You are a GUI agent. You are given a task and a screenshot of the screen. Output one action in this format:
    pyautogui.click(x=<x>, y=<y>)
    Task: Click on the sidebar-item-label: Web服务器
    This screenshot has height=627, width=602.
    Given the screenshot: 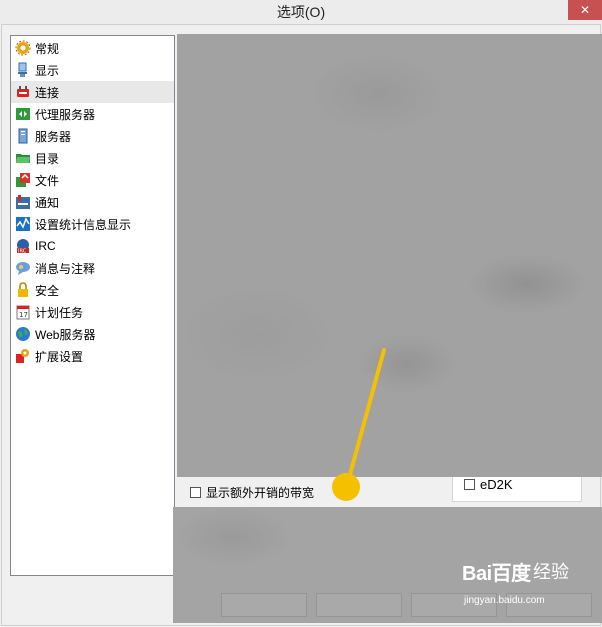 What is the action you would take?
    pyautogui.click(x=65, y=334)
    